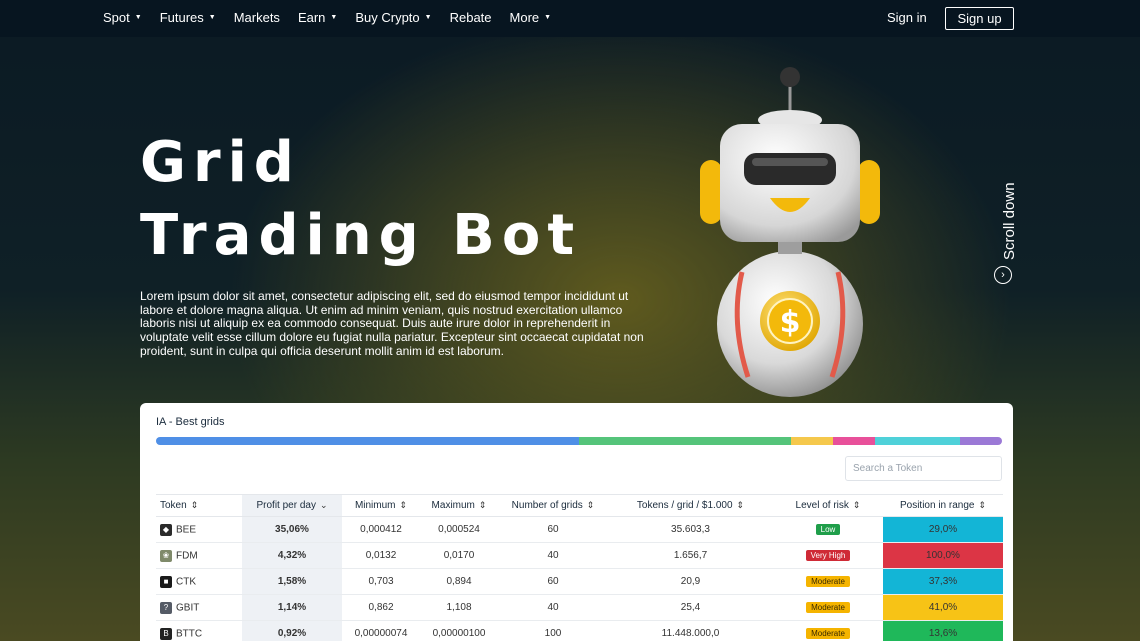 The width and height of the screenshot is (1140, 641). Describe the element at coordinates (943, 581) in the screenshot. I see `position-cell: 37,3%` at that location.